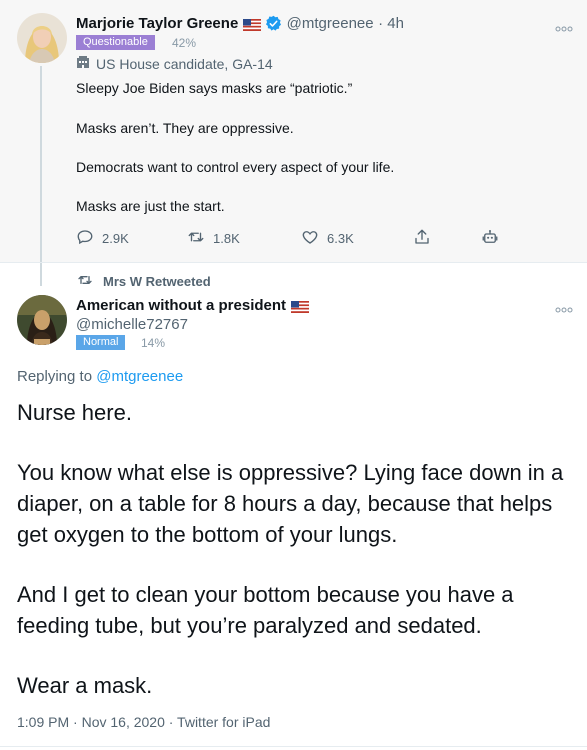 The height and width of the screenshot is (750, 587). Describe the element at coordinates (150, 206) in the screenshot. I see `tweet-text-line: Masks are just the start.` at that location.